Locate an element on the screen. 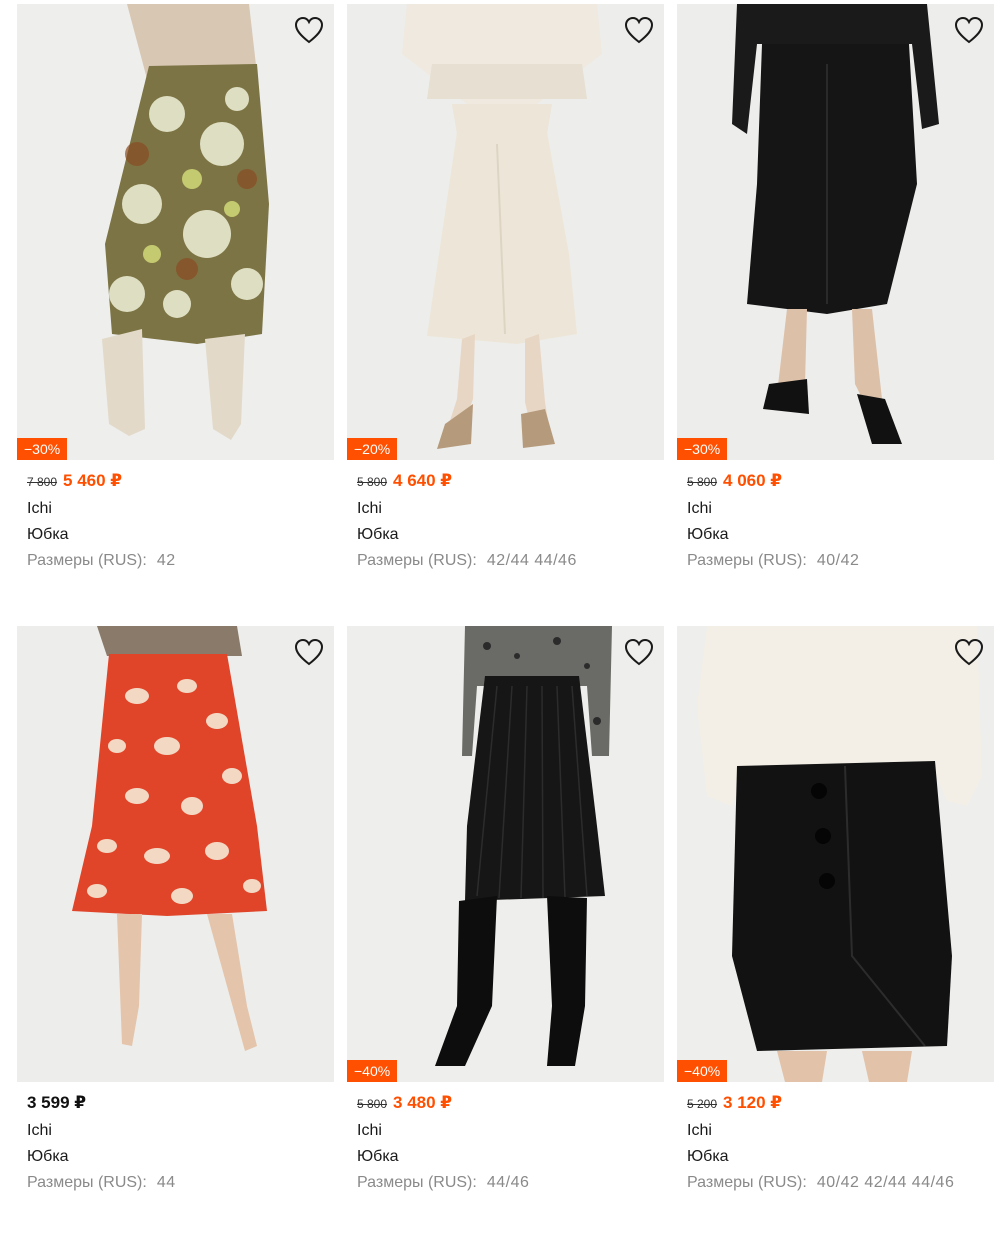 The image size is (1000, 1238). product-sizes: Размеры (RUS): 44/46 is located at coordinates (507, 1182).